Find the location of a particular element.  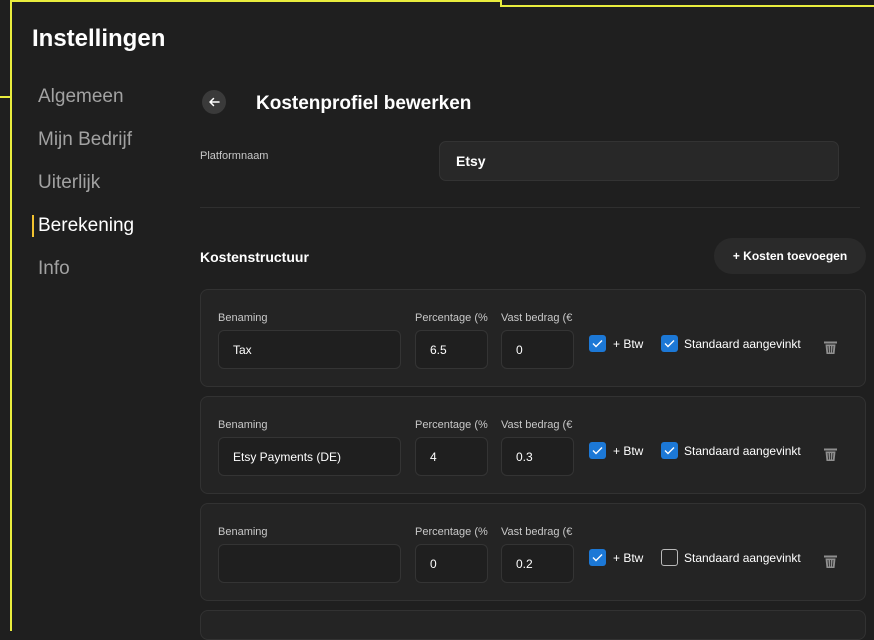

platform-name-input is located at coordinates (639, 161).